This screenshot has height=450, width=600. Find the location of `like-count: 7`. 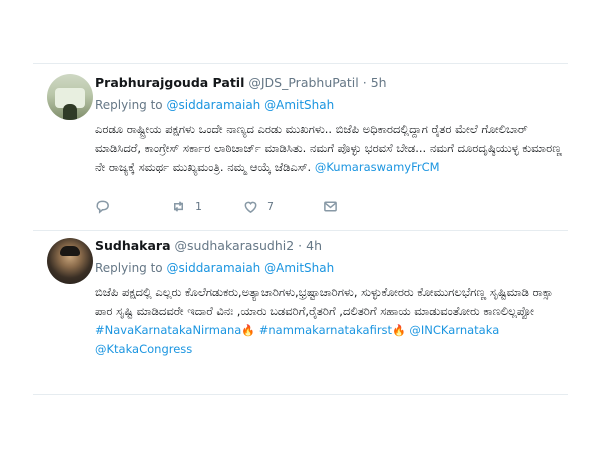

like-count: 7 is located at coordinates (270, 206).